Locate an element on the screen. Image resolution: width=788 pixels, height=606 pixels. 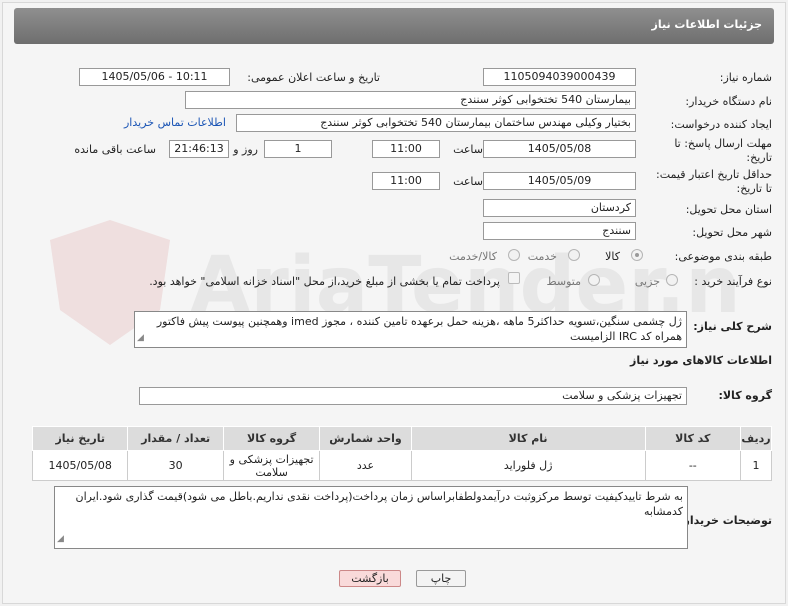
category-radio-goods-service is located at coordinates (514, 255).